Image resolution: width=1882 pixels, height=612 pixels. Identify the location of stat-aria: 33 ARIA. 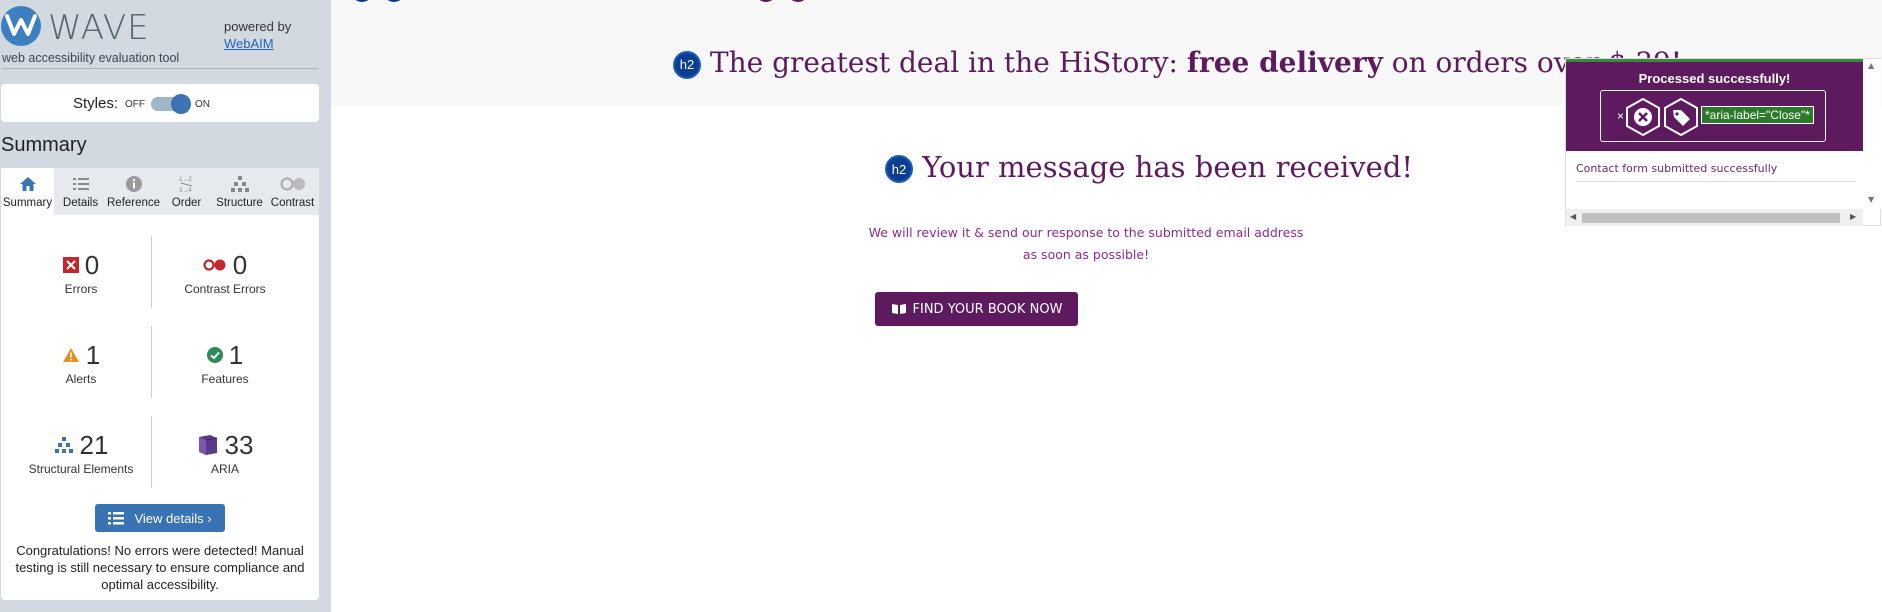
(225, 453).